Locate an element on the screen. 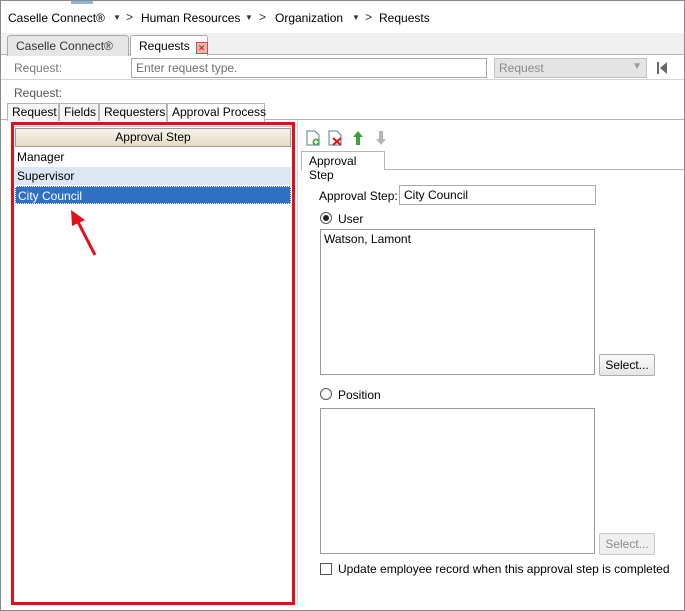  position-radio is located at coordinates (326, 394).